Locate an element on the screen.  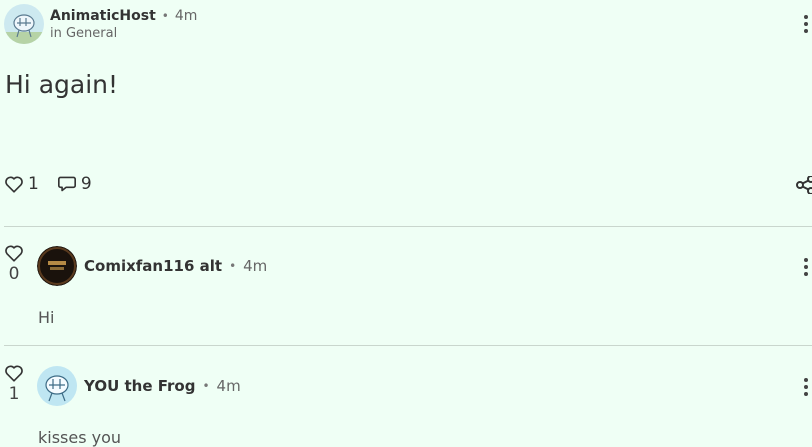
comment-count: 9 is located at coordinates (86, 184).